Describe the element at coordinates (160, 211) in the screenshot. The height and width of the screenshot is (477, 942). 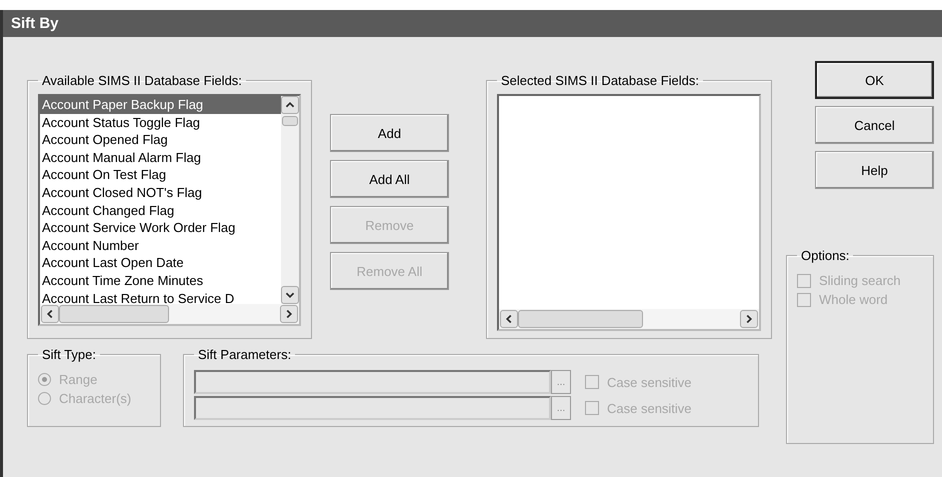
I see `list-item: Account Changed Flag` at that location.